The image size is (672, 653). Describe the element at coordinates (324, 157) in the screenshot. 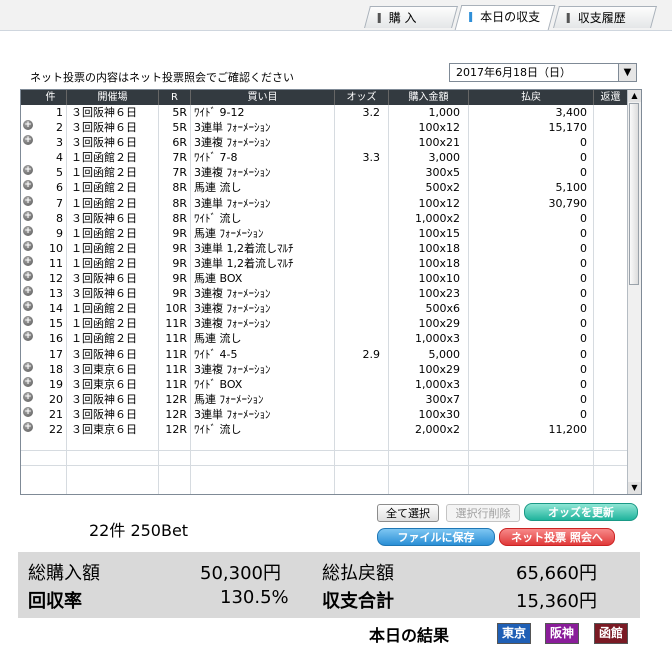

I see `table-row: 4 １回函館２日 7R ﾜｲﾄﾞ 7-8 3.3 3,000 0` at that location.